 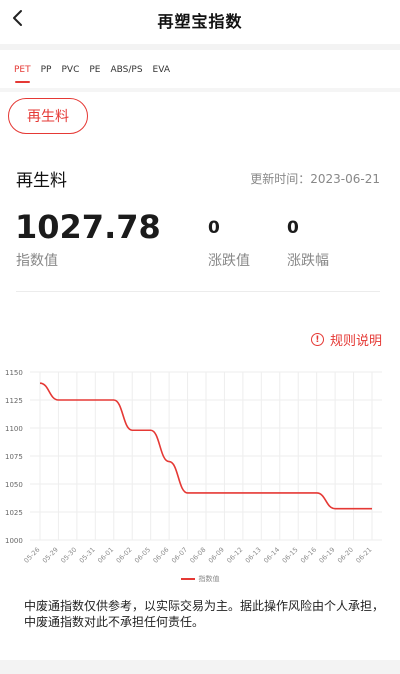 I want to click on x-tick-label: 06-21, so click(x=363, y=555).